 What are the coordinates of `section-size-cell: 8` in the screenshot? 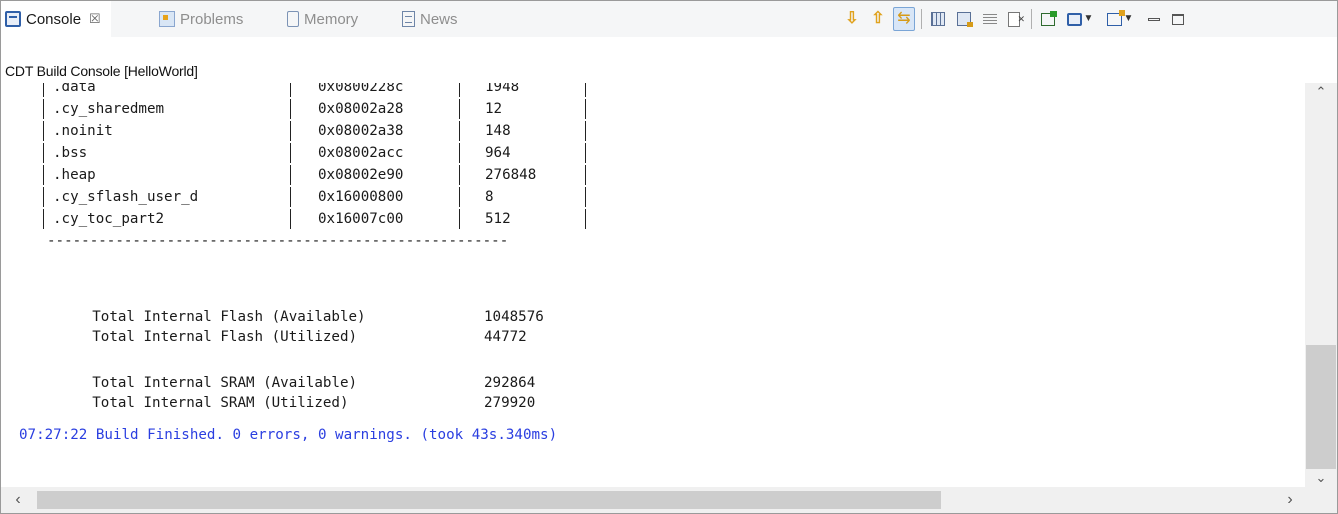 It's located at (489, 197).